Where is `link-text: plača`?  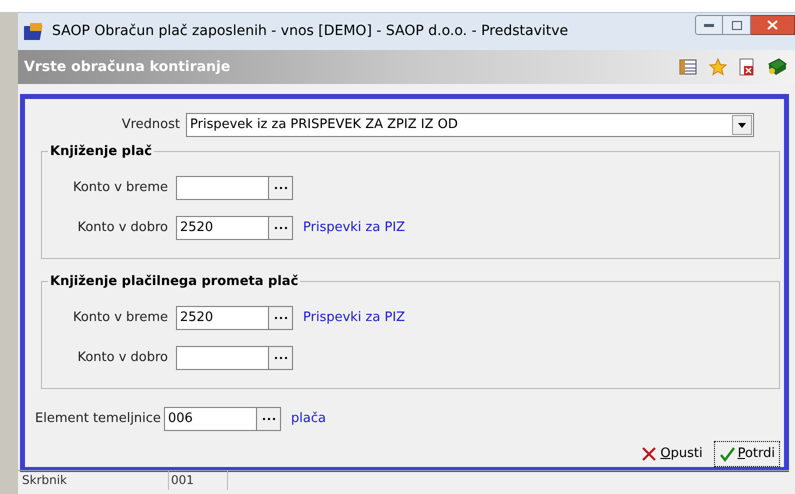 link-text: plača is located at coordinates (308, 419).